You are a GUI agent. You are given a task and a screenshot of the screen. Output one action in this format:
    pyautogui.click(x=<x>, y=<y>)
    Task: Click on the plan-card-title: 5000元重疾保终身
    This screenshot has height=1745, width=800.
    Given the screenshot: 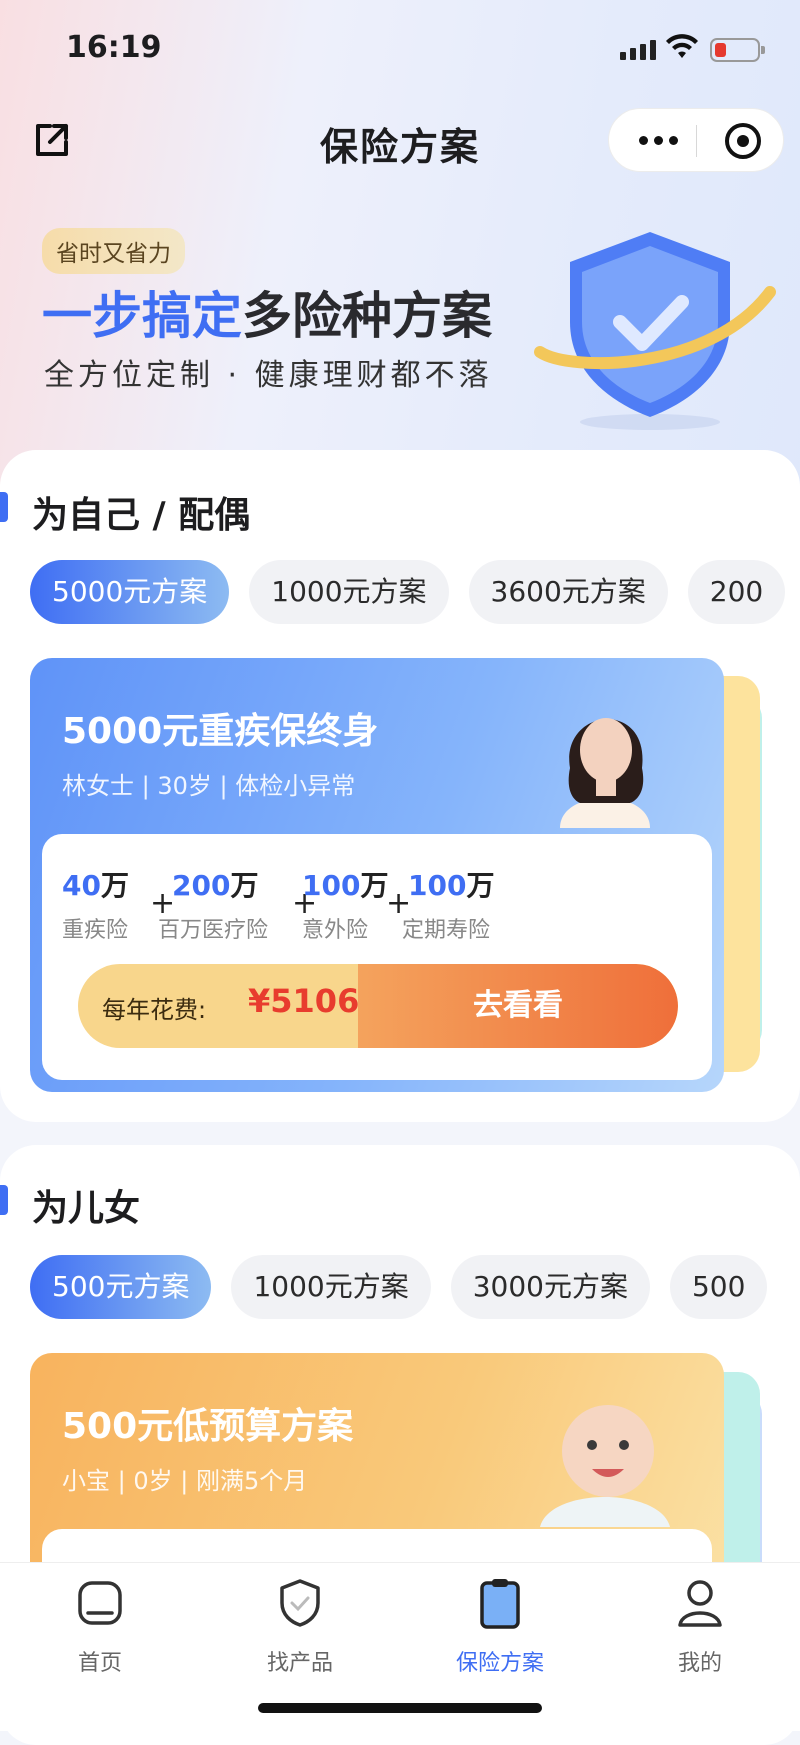 What is the action you would take?
    pyautogui.click(x=220, y=731)
    